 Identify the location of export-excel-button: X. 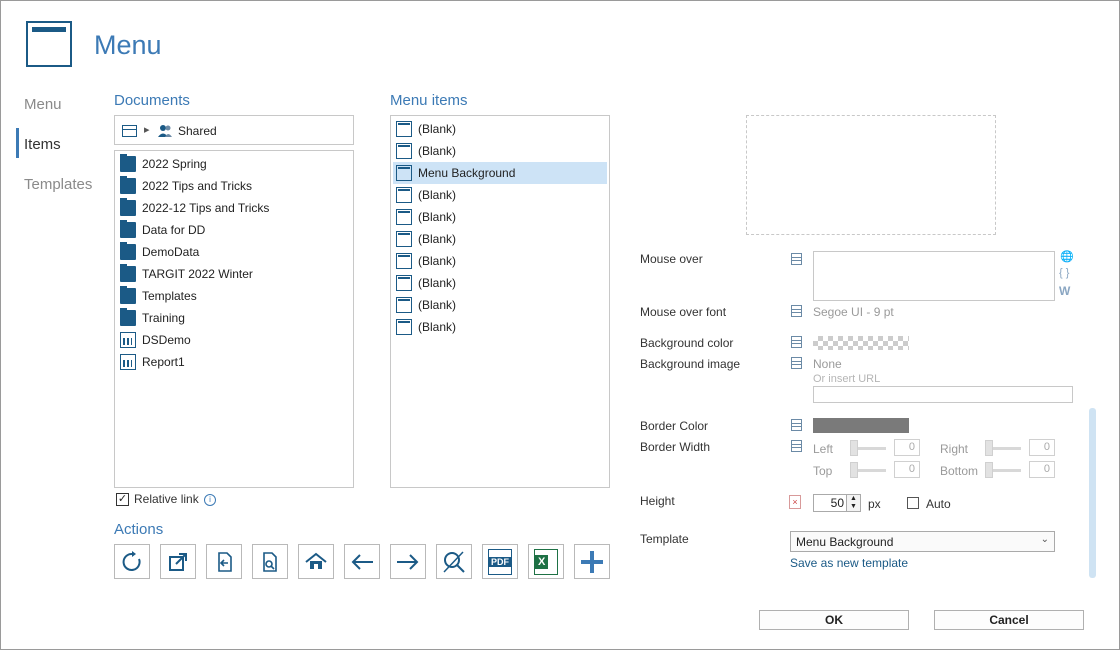
(546, 561).